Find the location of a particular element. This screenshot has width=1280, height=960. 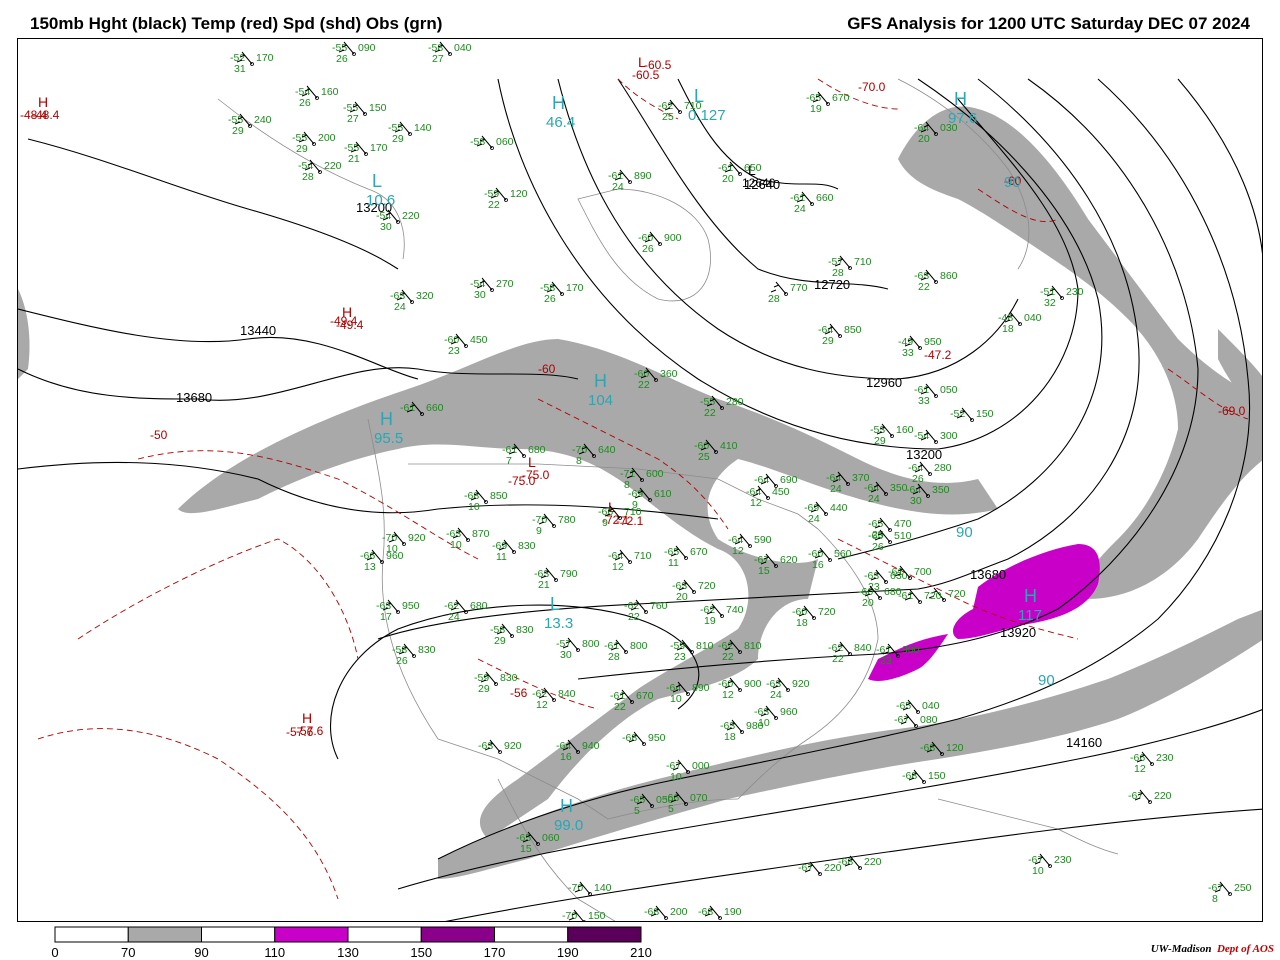

height-contour-label: 13920 is located at coordinates (1018, 632).